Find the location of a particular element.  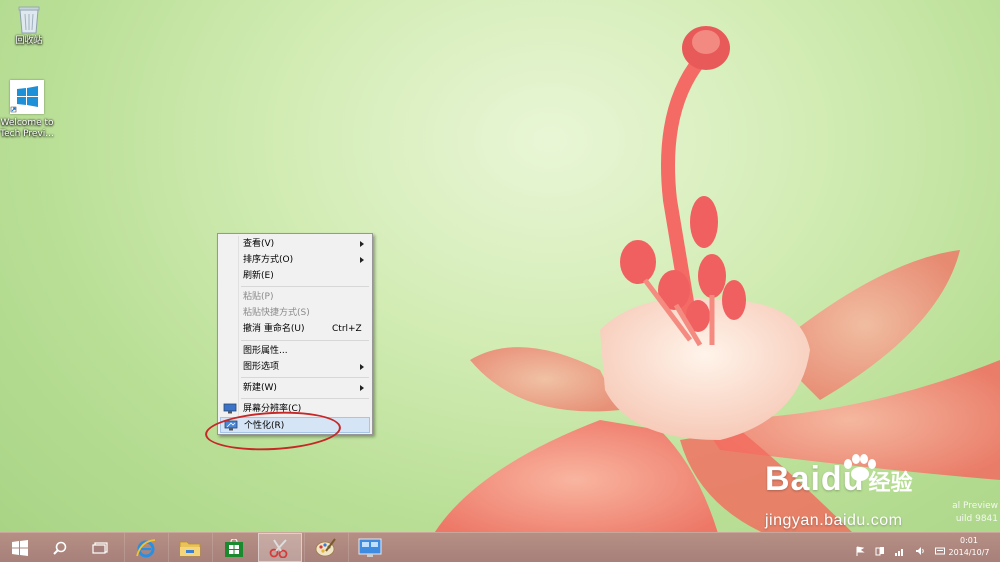

task-view-icon is located at coordinates (100, 547).